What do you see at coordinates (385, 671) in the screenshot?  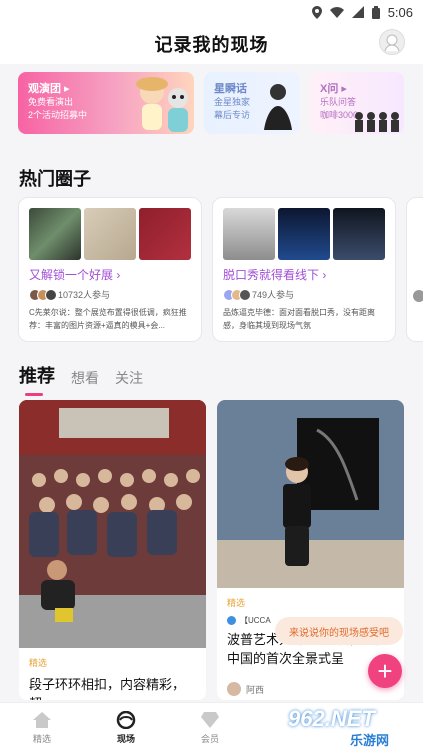 I see `add-post-button: +` at bounding box center [385, 671].